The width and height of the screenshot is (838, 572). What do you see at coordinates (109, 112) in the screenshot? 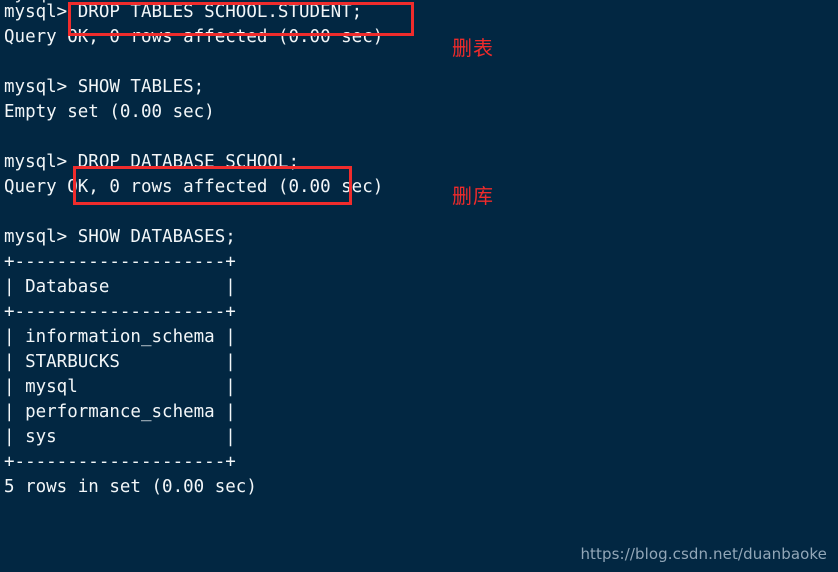
I see `terminal-line: Empty set (0.00 sec)` at bounding box center [109, 112].